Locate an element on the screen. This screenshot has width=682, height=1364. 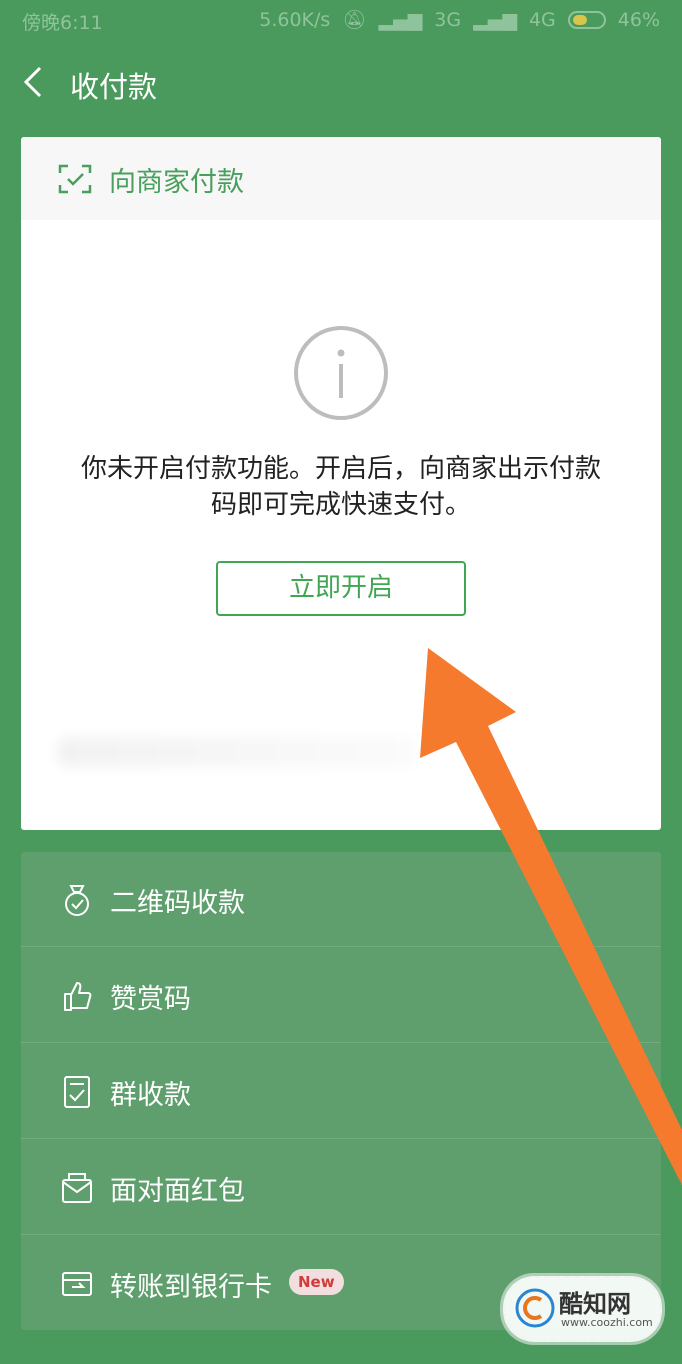
back-arrow-icon is located at coordinates (38, 82).